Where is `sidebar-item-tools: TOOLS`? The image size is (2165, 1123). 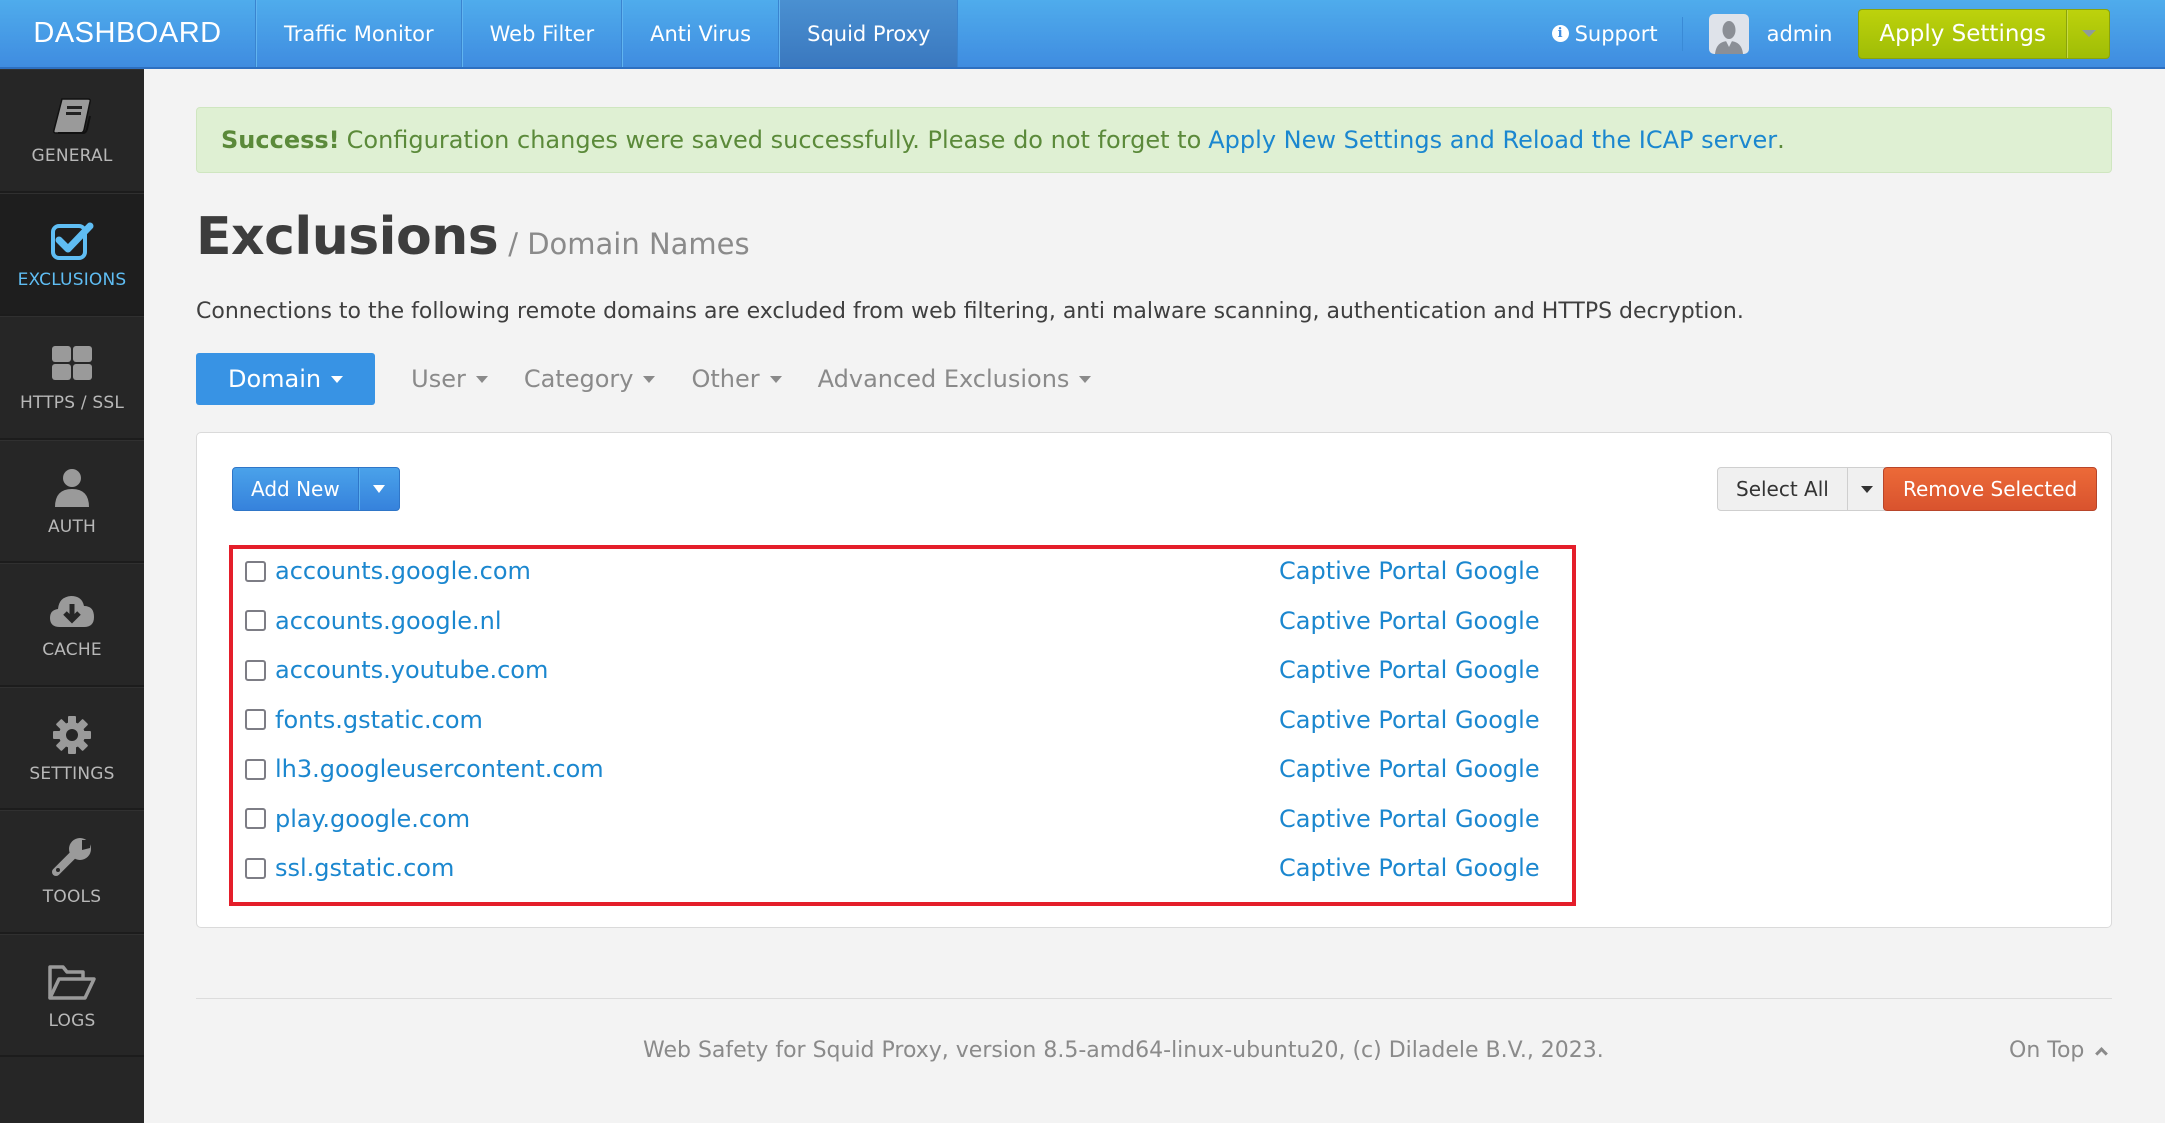
sidebar-item-tools: TOOLS is located at coordinates (72, 872).